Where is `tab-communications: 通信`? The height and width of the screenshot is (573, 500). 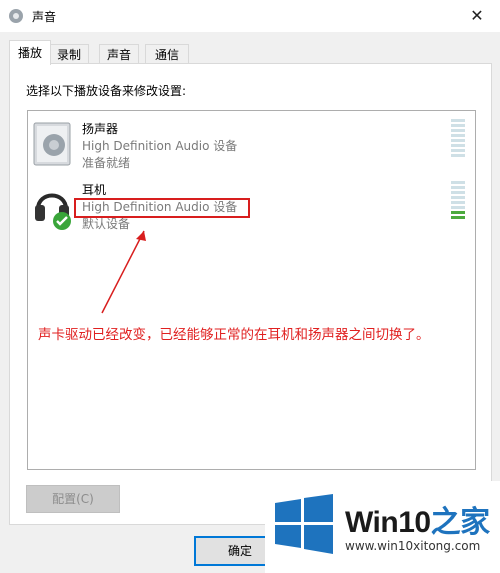 tab-communications: 通信 is located at coordinates (167, 54).